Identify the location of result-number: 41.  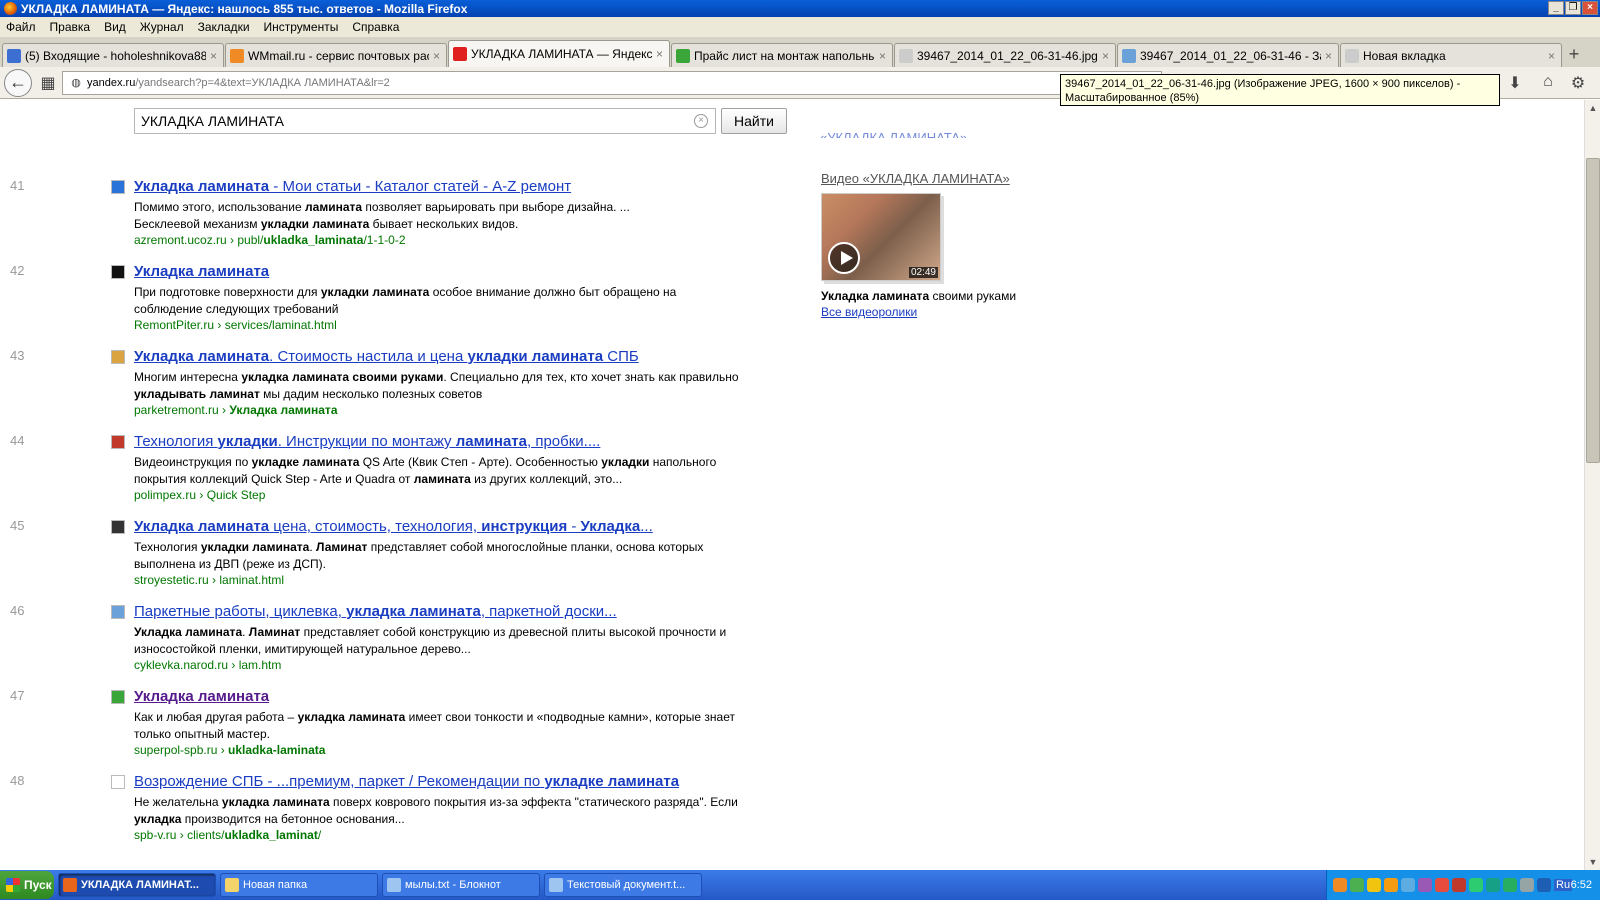
(17, 185).